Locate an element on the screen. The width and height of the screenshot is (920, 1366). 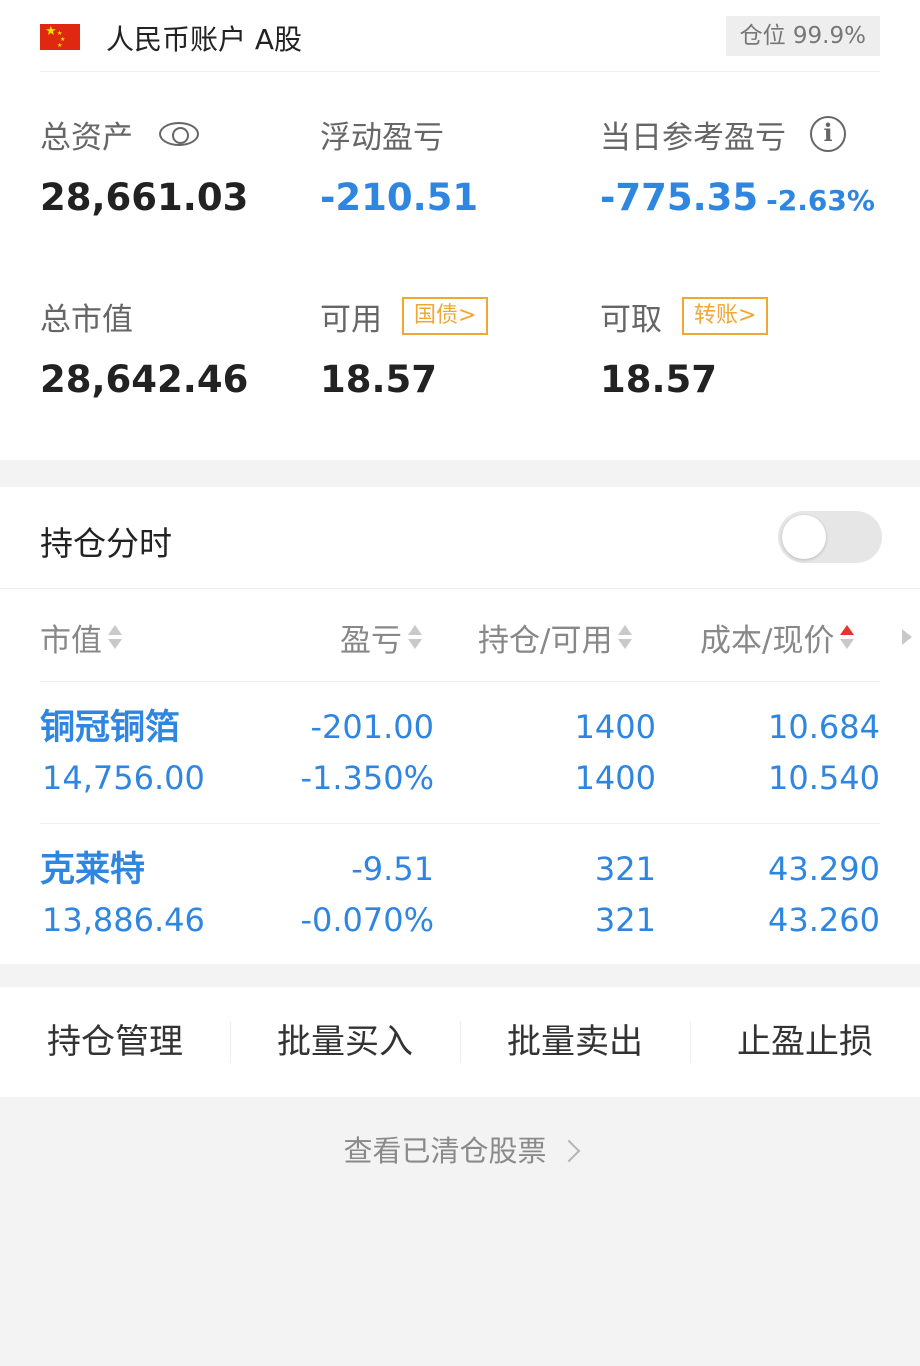
cleared-link-label: 查看已清仓股票 is located at coordinates (445, 1151).